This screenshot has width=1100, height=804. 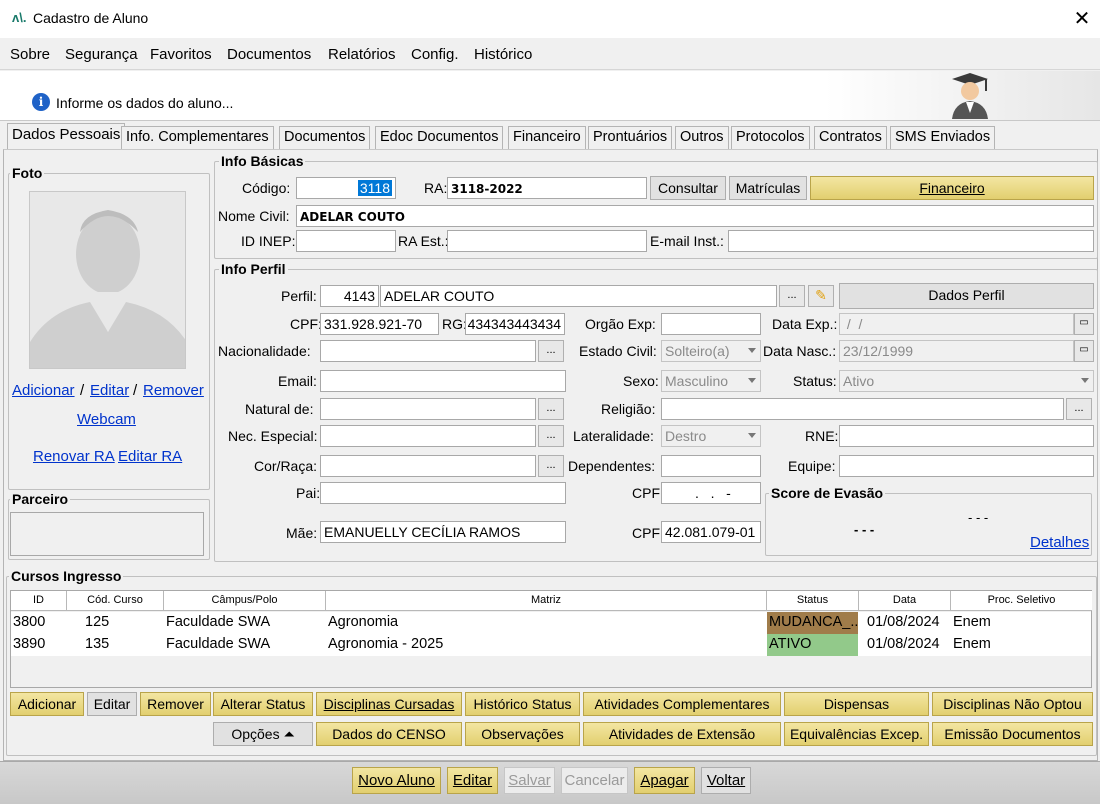 I want to click on id-inep-field, so click(x=346, y=241).